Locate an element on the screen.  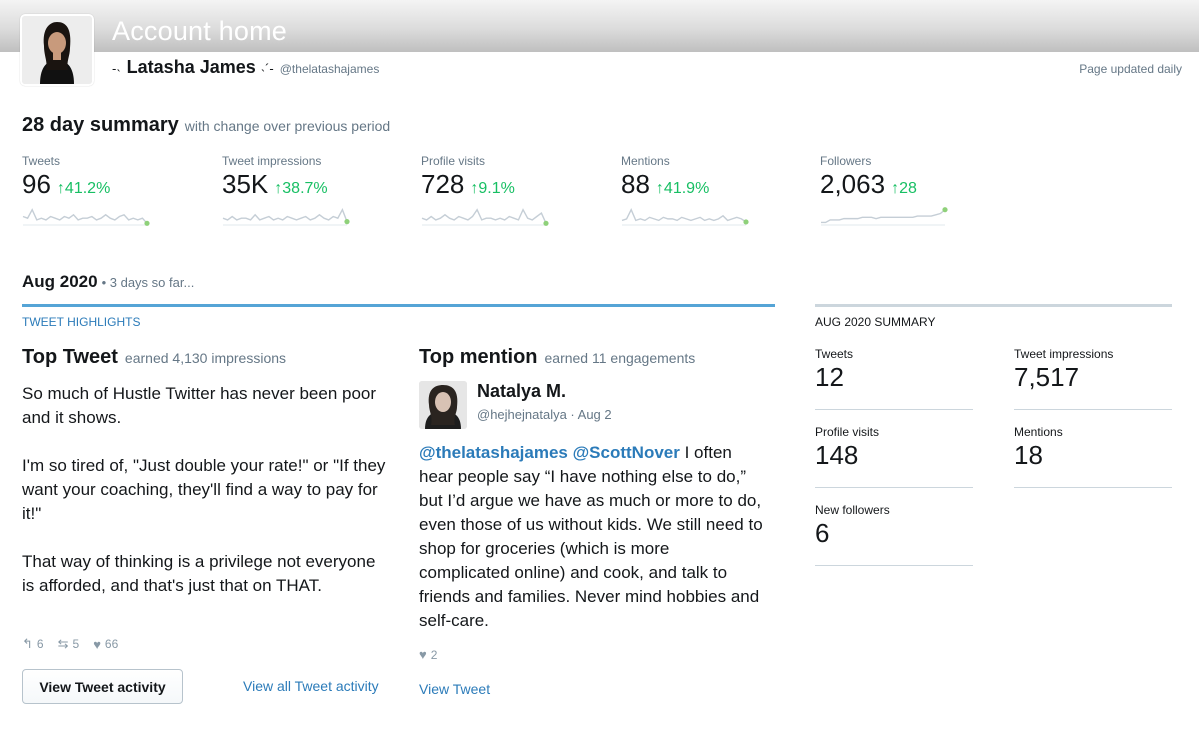
summary-mentions: Mentions 18 is located at coordinates (1093, 448).